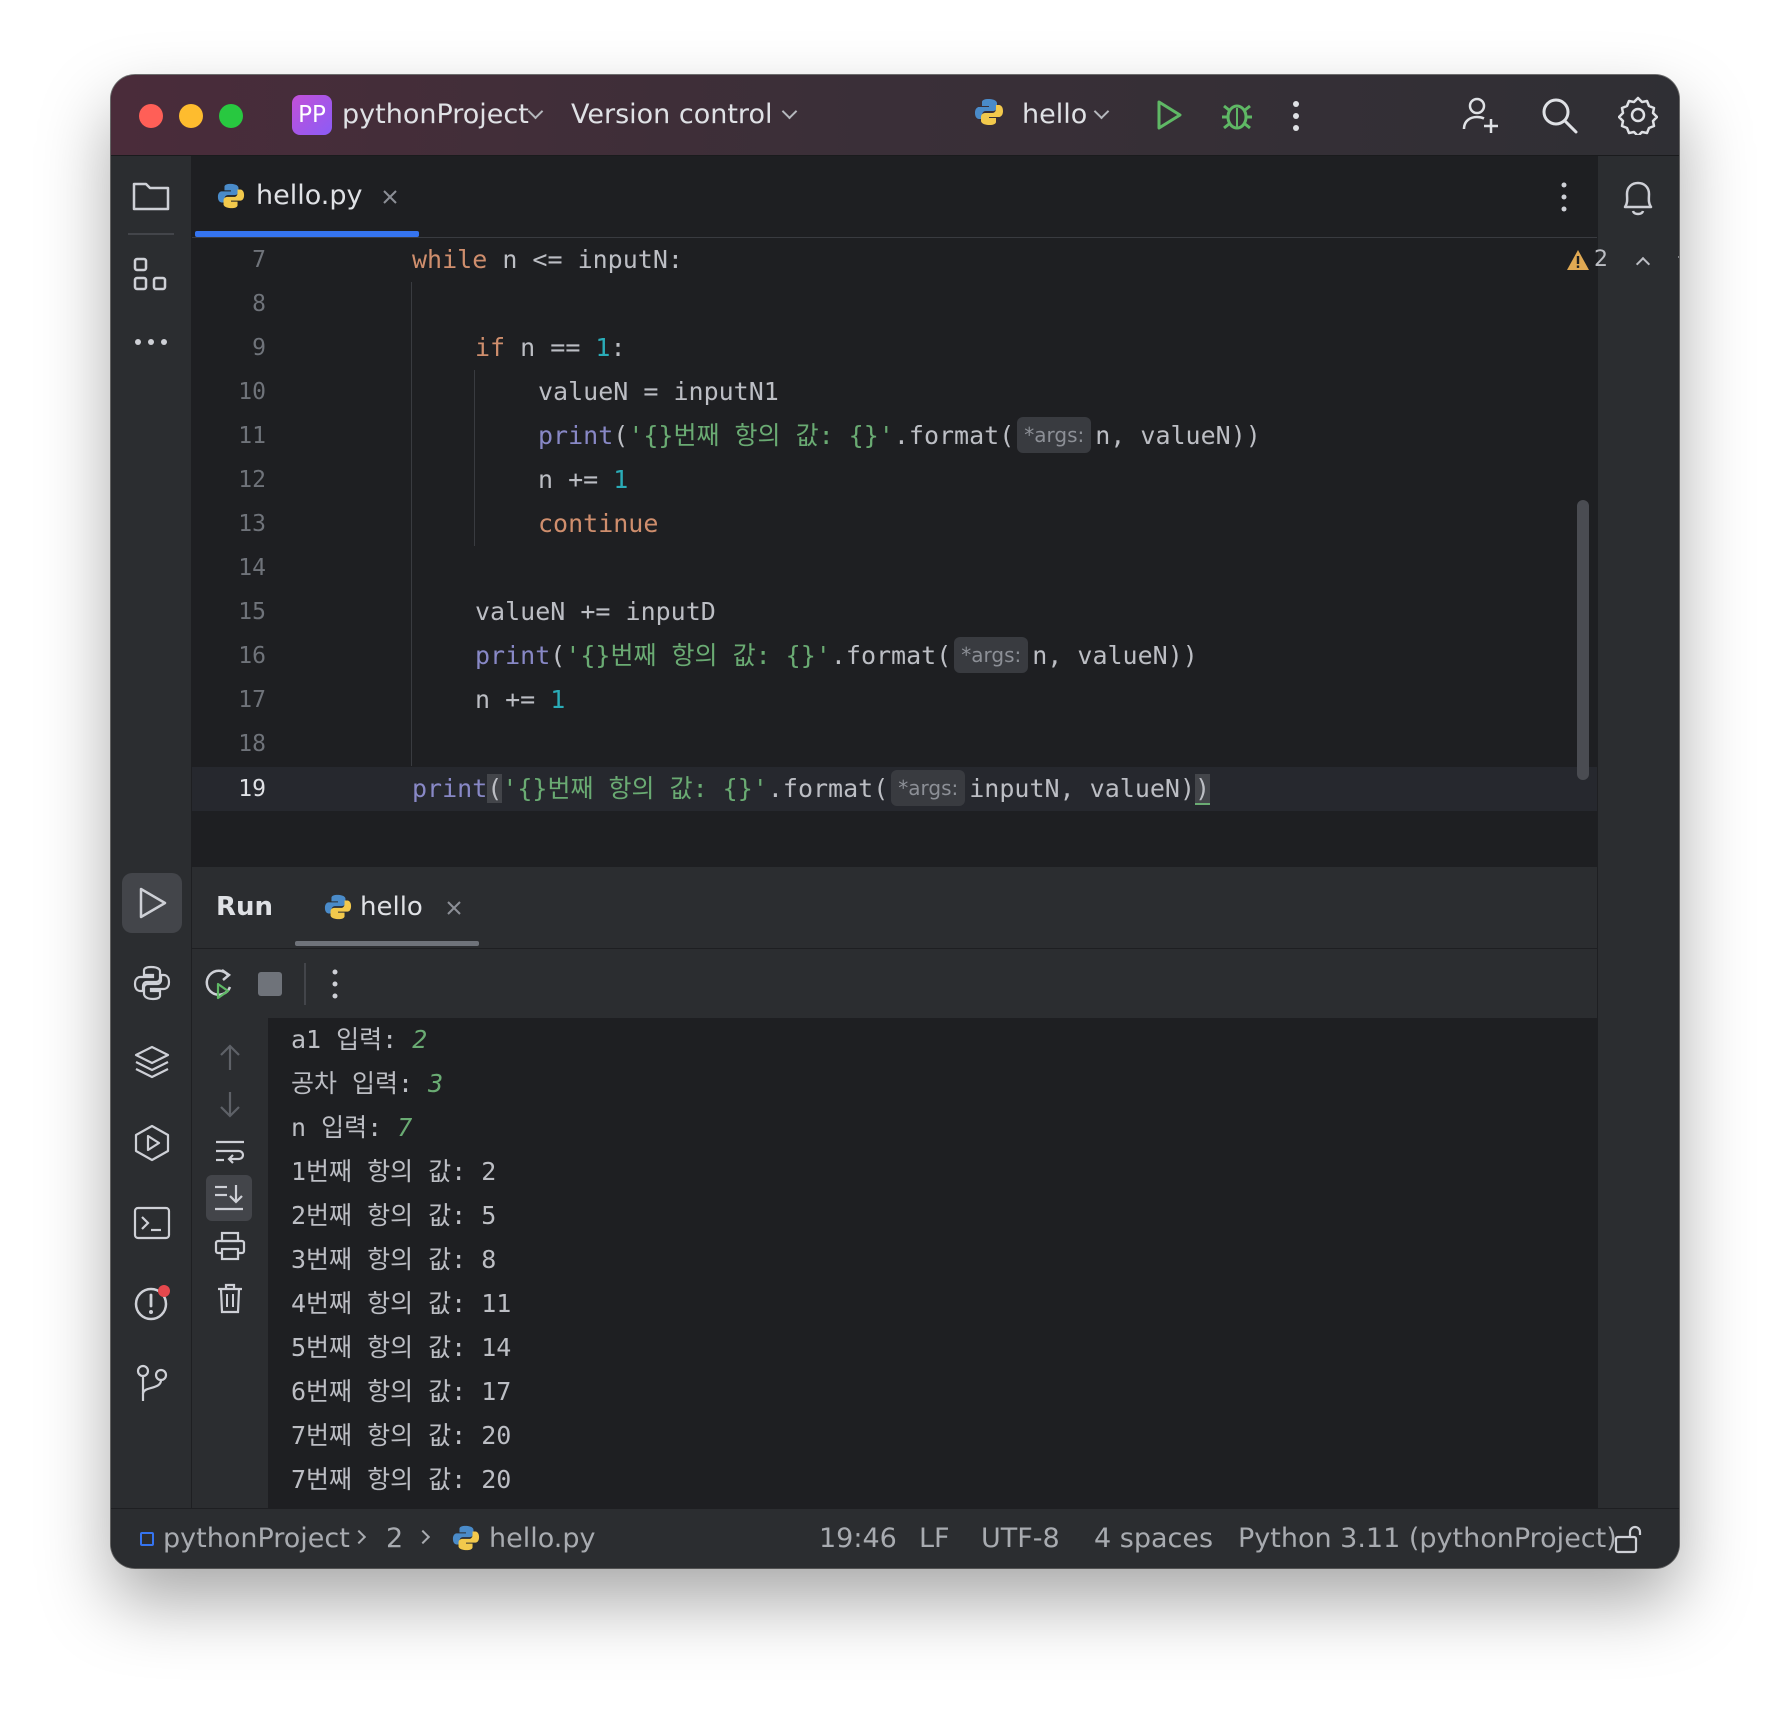 Image resolution: width=1790 pixels, height=1716 pixels. I want to click on console-line: 5번째 항의 값: 14, so click(401, 1347).